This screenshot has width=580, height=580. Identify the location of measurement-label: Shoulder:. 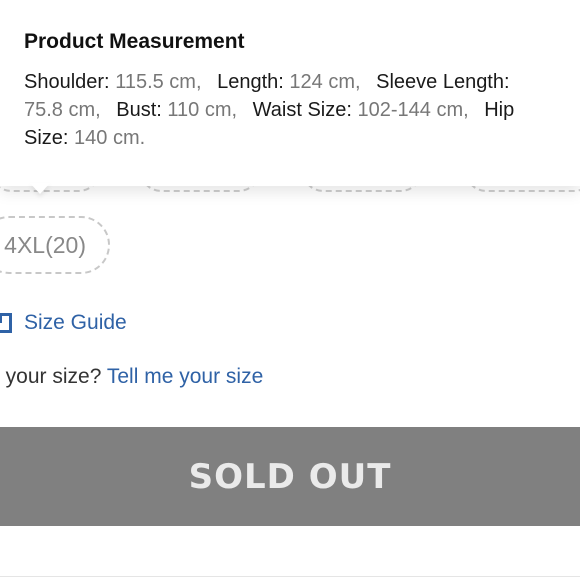
(67, 82).